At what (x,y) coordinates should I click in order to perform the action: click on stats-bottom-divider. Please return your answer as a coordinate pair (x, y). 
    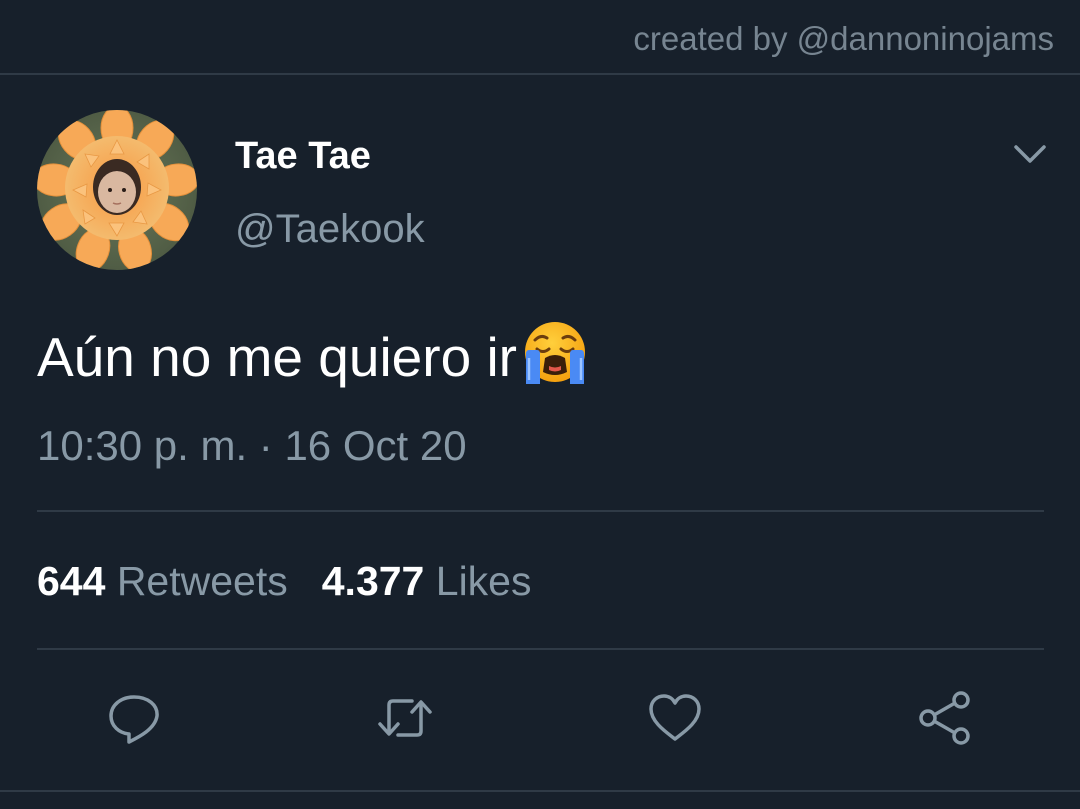
    Looking at the image, I should click on (540, 649).